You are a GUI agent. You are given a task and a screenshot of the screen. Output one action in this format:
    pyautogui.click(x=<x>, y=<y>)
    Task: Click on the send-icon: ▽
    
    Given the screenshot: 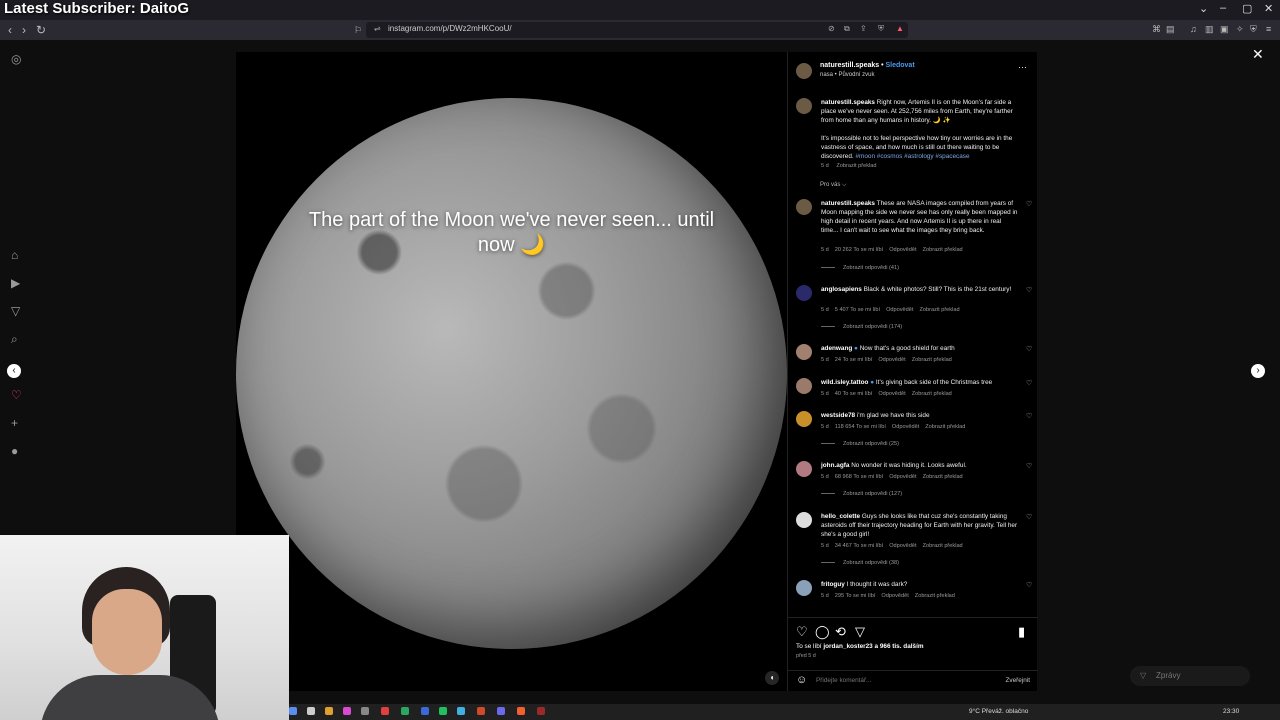 What is the action you would take?
    pyautogui.click(x=15, y=311)
    